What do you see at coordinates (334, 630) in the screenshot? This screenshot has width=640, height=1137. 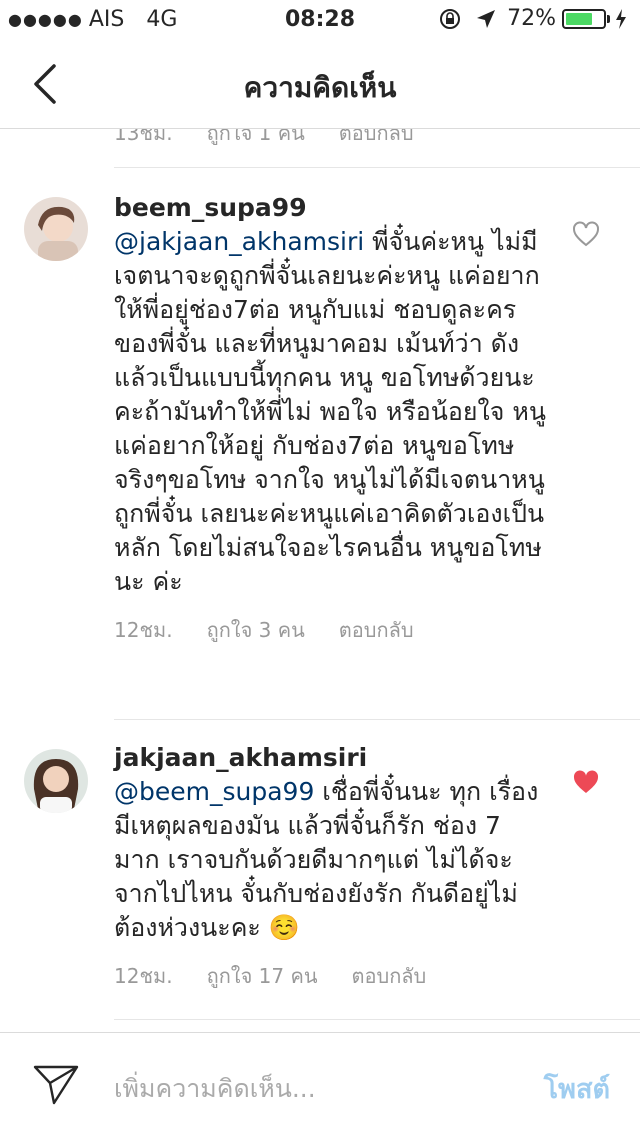 I see `comment-meta: 12ชม. ถูกใจ 3 คน ตอบกลับ` at bounding box center [334, 630].